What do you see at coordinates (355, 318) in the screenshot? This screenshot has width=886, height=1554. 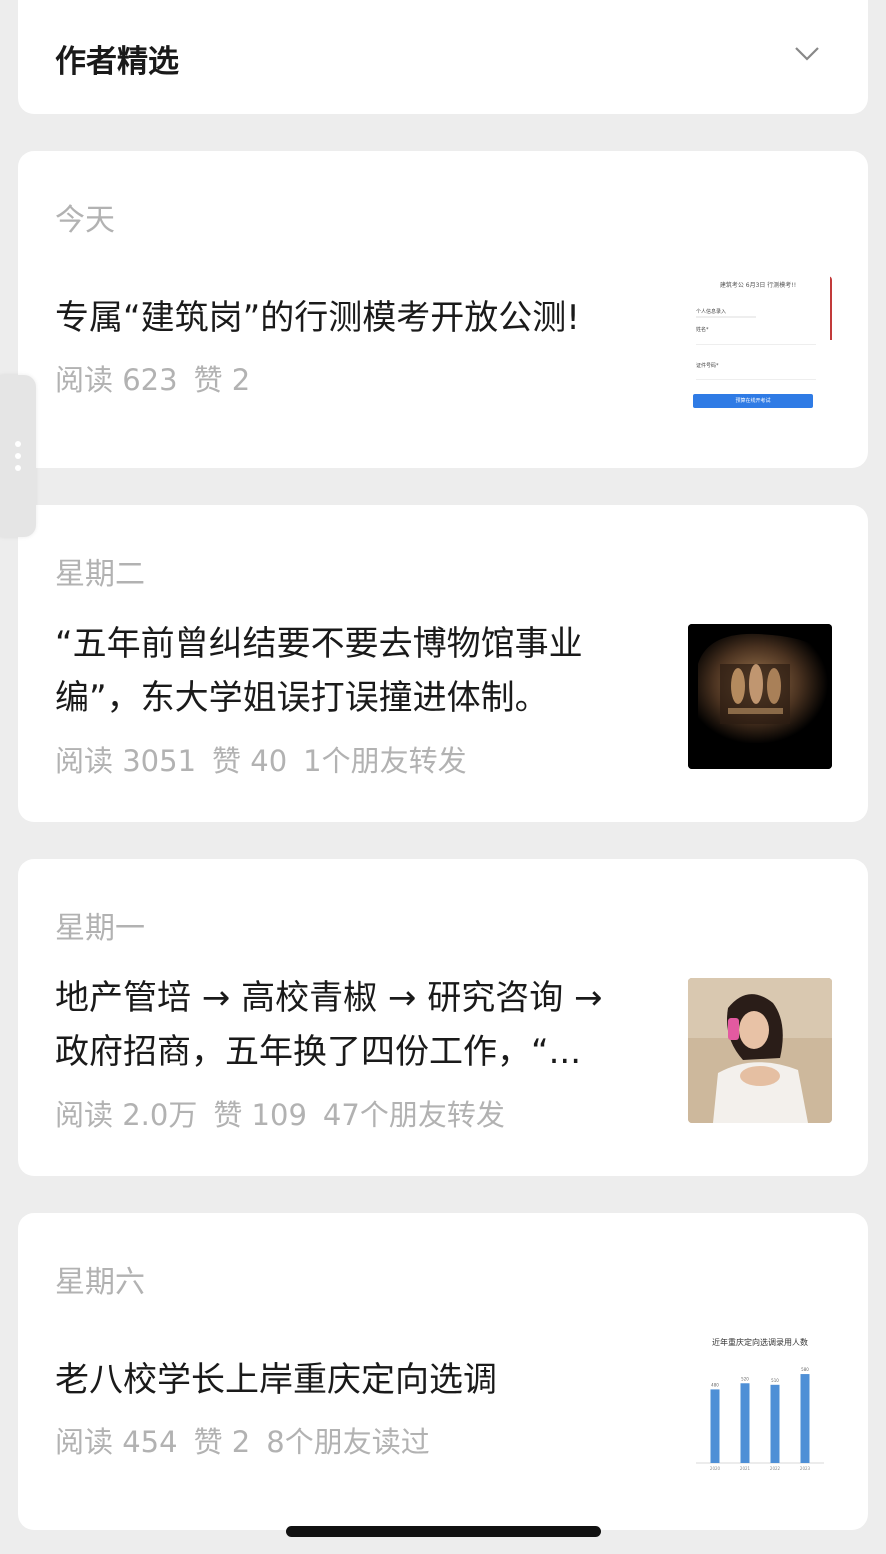 I see `article-title: 专属“建筑岗”的行测模考开放公测!` at bounding box center [355, 318].